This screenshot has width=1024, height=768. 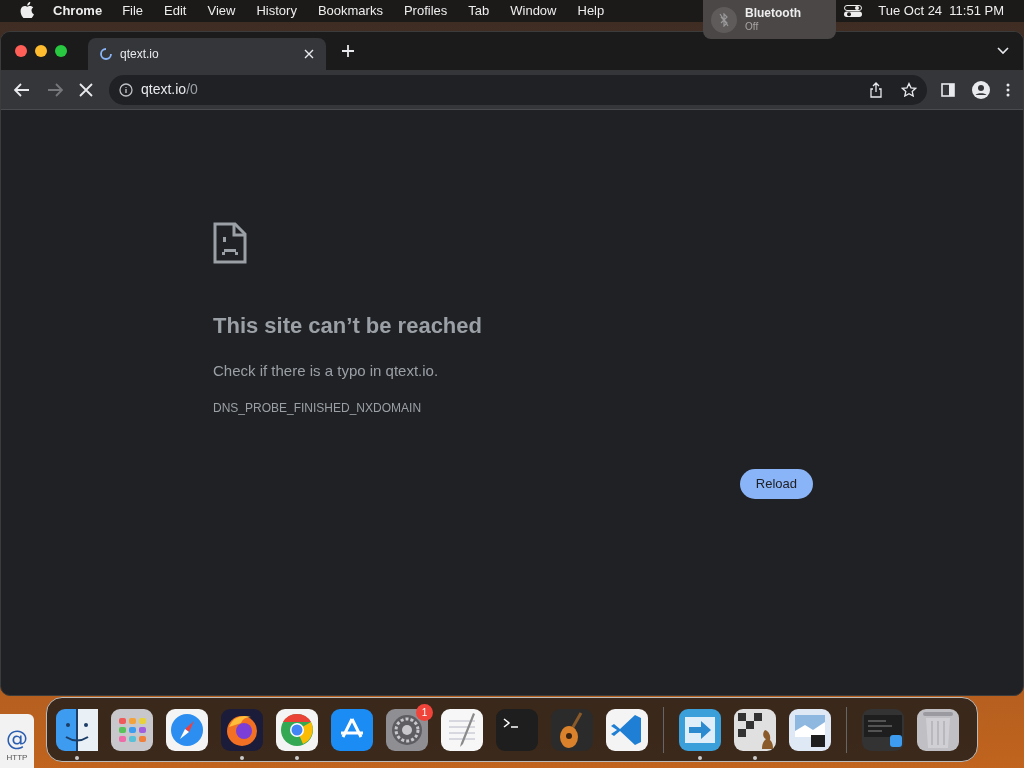 What do you see at coordinates (348, 326) in the screenshot?
I see `error-title: This site can’t be reached` at bounding box center [348, 326].